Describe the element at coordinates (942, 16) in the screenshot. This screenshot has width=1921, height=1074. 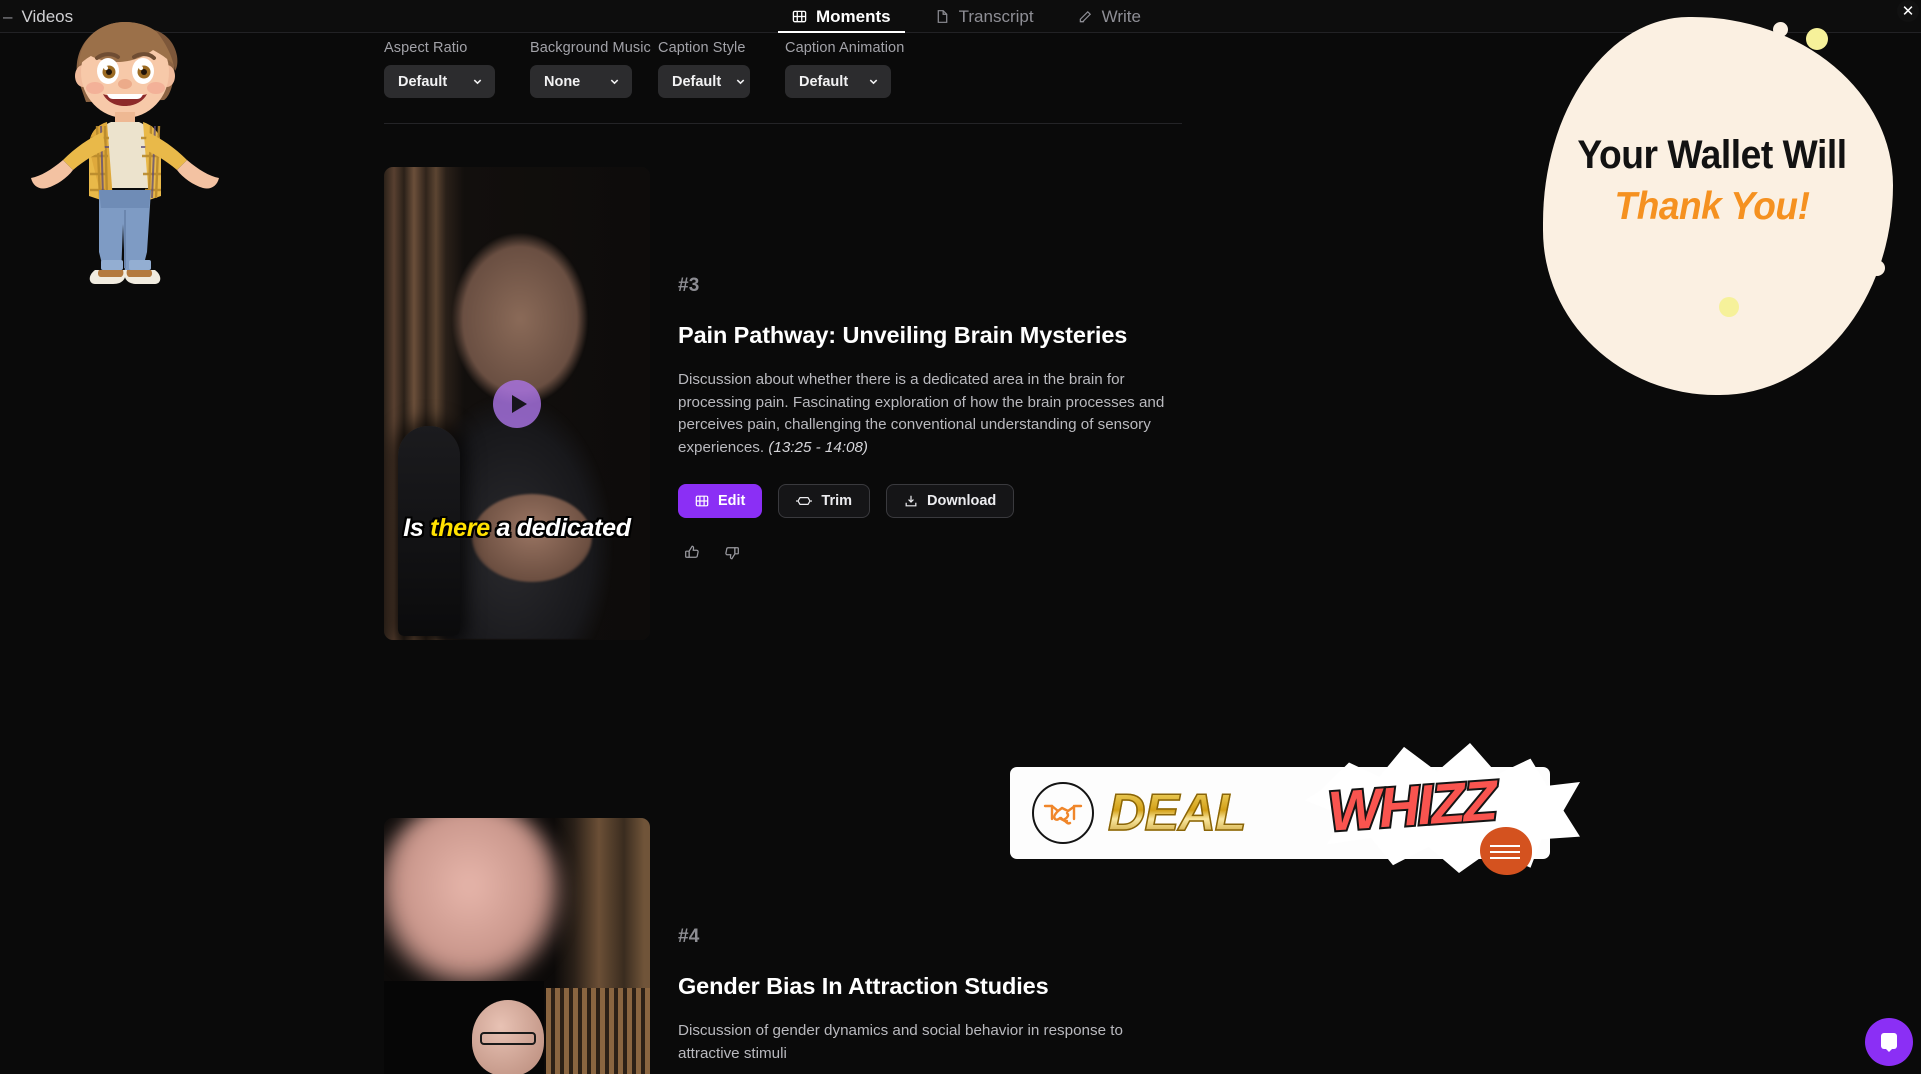
I see `document-icon` at that location.